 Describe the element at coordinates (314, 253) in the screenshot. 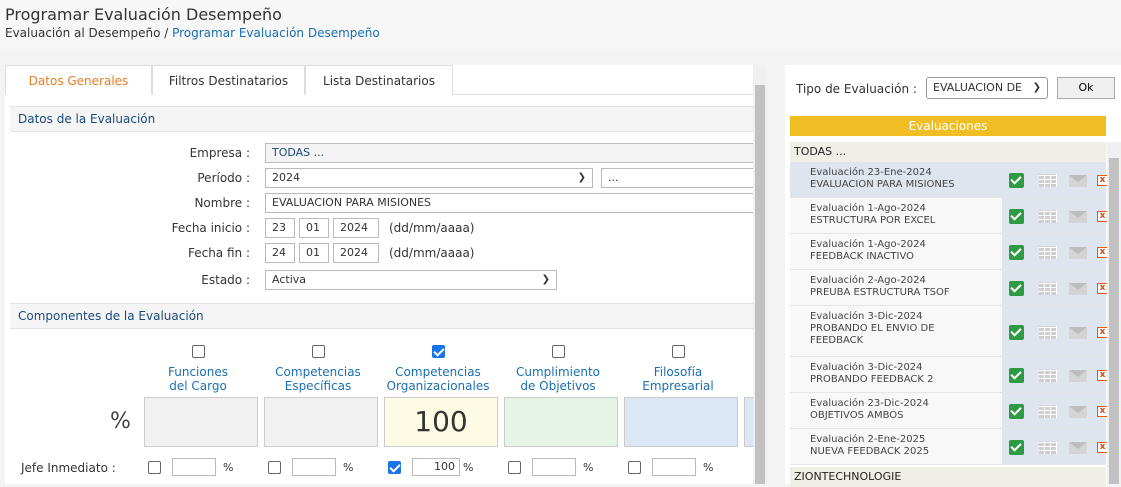

I see `fecha-fin-mm: 01` at that location.